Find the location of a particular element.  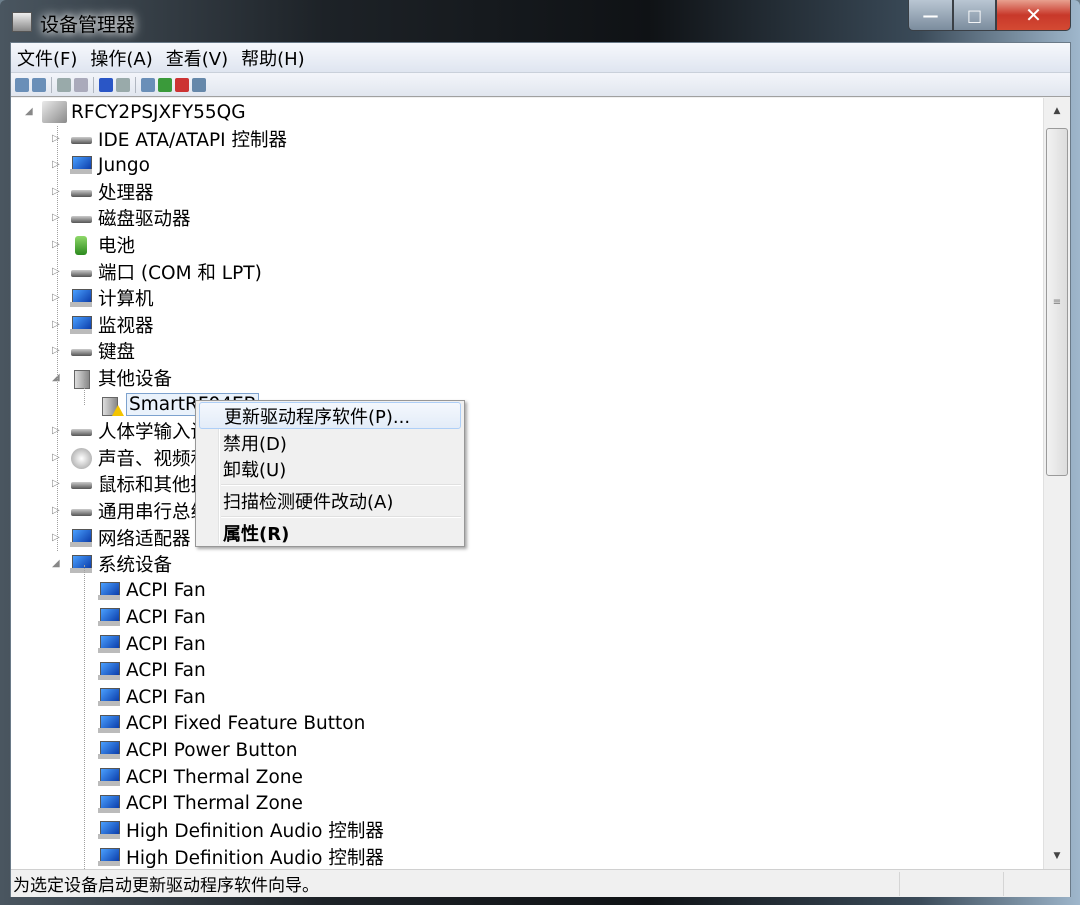

maximize-button: □ is located at coordinates (974, 15).